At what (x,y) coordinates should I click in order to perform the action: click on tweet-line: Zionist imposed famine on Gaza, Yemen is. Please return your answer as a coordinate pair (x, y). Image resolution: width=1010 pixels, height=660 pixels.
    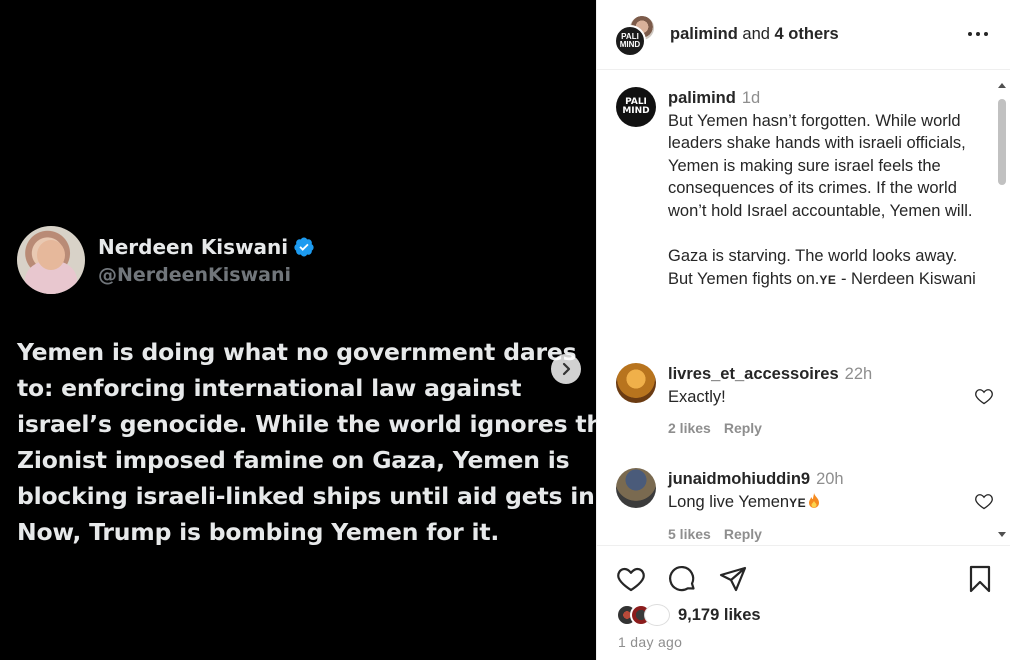
    Looking at the image, I should click on (293, 460).